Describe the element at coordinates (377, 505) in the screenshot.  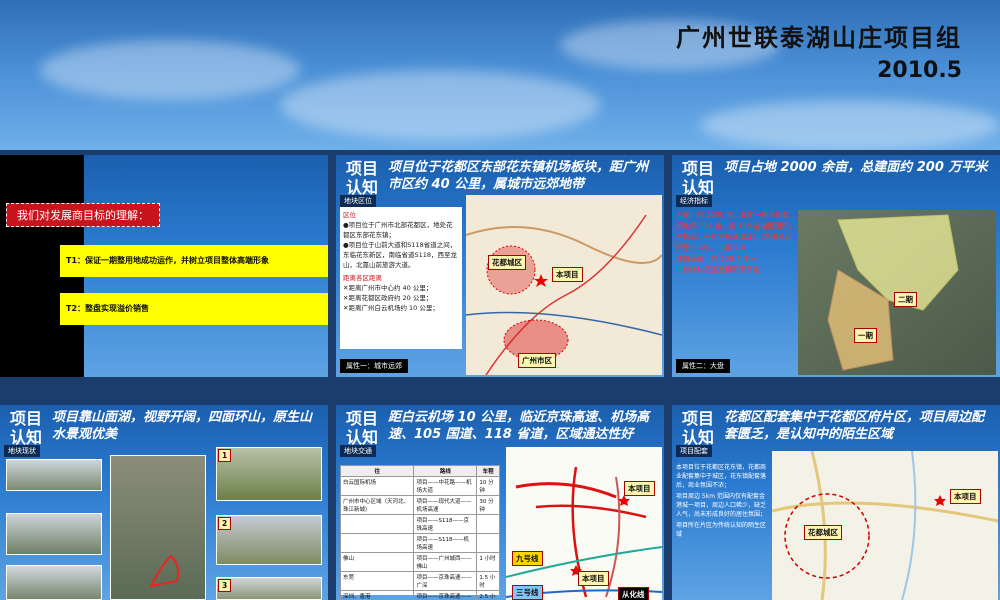
I see `table-cell: 广州市中心区域（天河北、珠江新城）` at that location.